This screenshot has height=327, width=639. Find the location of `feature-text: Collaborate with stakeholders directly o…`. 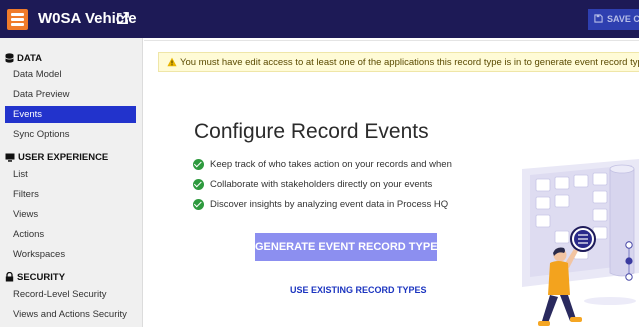

feature-text: Collaborate with stakeholders directly o… is located at coordinates (321, 184).